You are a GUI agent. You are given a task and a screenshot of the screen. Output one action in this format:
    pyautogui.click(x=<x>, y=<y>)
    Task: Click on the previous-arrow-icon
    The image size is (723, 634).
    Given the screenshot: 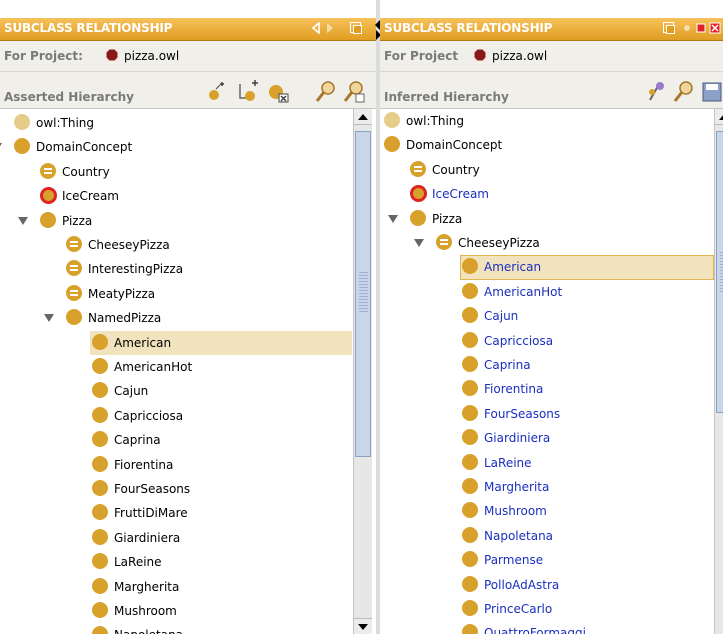 What is the action you would take?
    pyautogui.click(x=316, y=28)
    